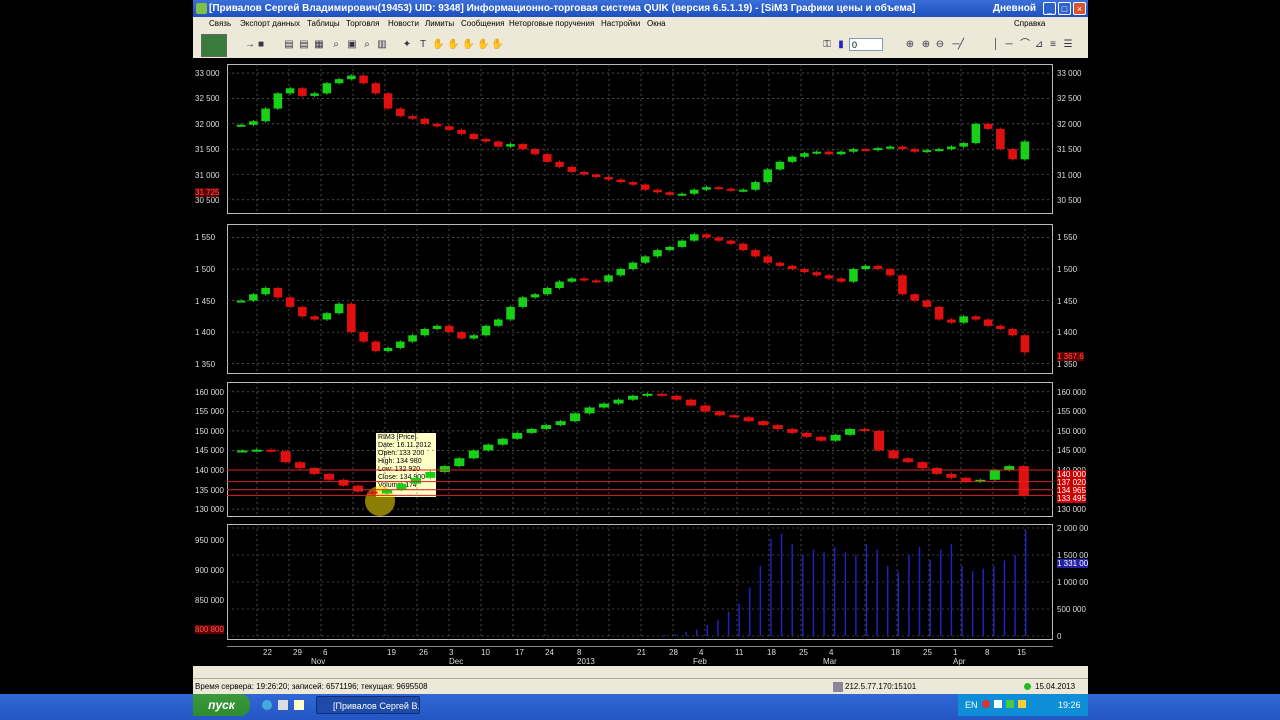 This screenshot has height=720, width=1280. What do you see at coordinates (323, 24) in the screenshot?
I see `menu-tables: Таблицы` at bounding box center [323, 24].